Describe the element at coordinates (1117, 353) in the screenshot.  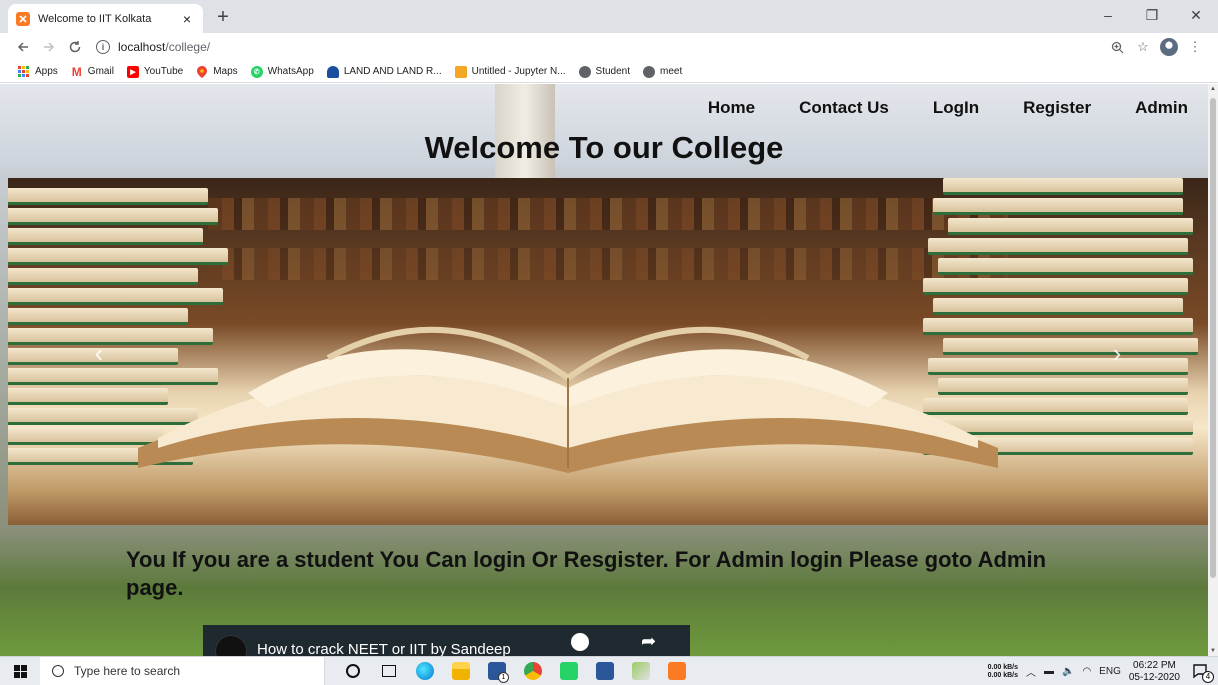
I see `carousel-next-button: ›` at that location.